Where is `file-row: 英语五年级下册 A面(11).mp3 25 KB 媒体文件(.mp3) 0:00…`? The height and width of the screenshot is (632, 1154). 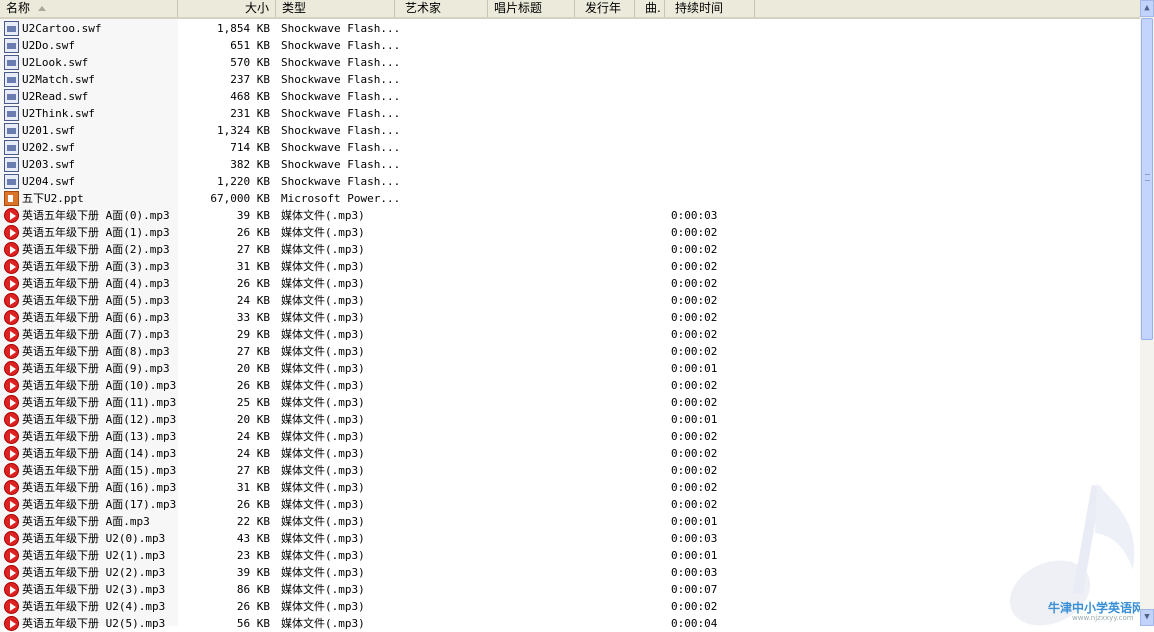 file-row: 英语五年级下册 A面(11).mp3 25 KB 媒体文件(.mp3) 0:00… is located at coordinates (570, 402).